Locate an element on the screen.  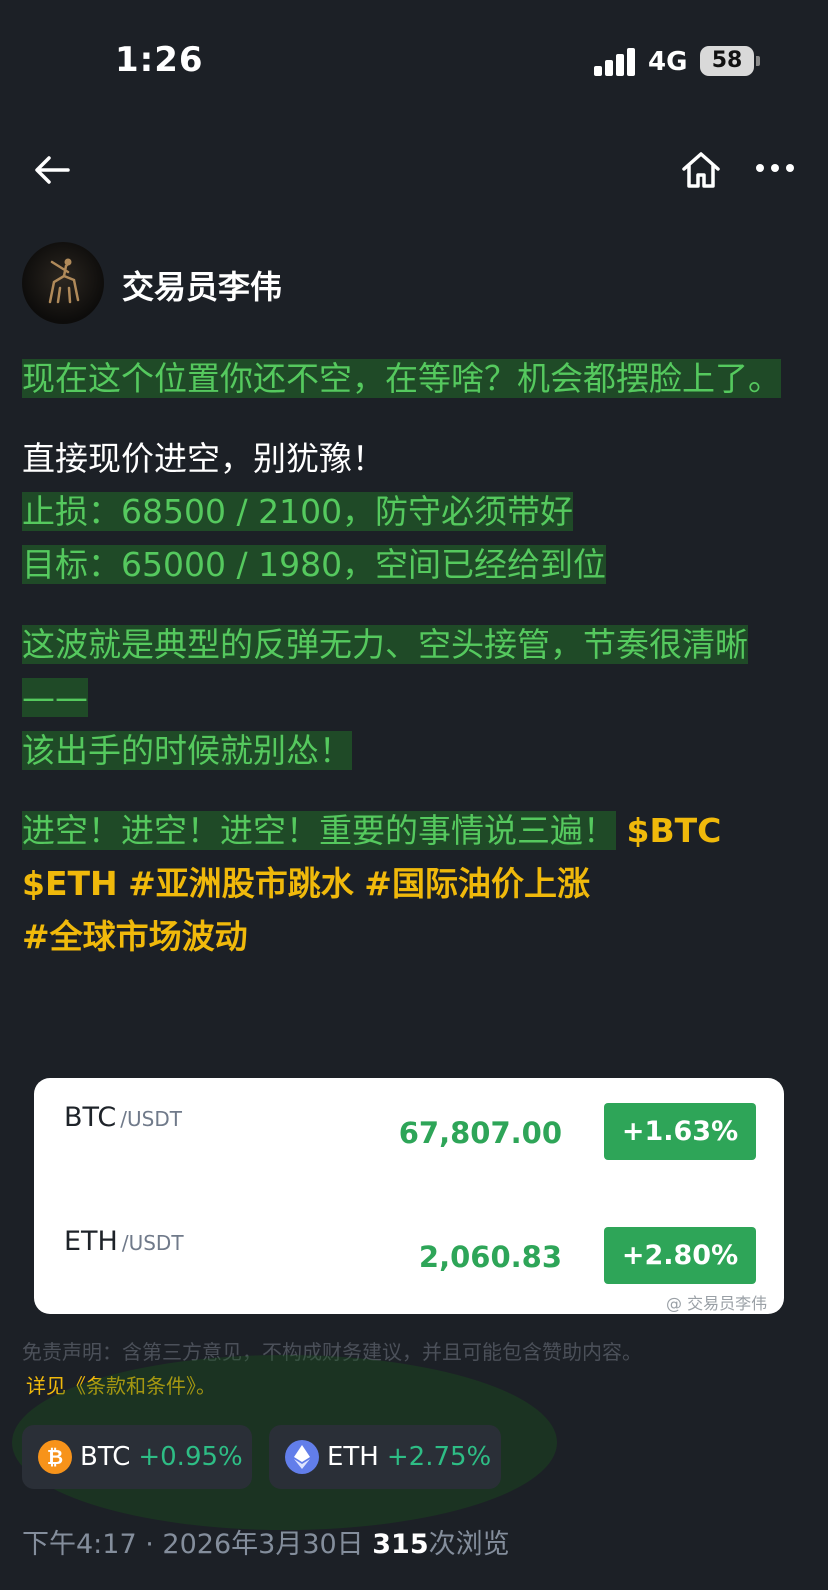
top-nav is located at coordinates (414, 170).